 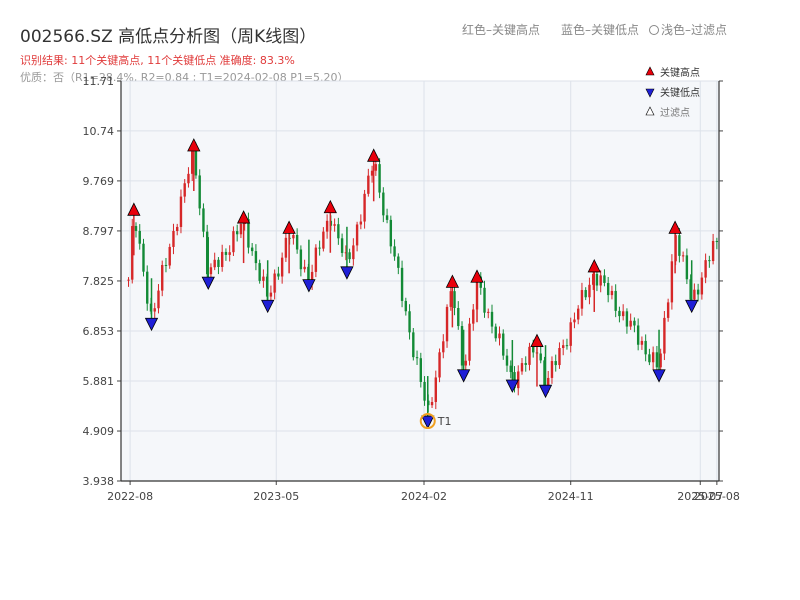 I want to click on legend-filtered-label: 过滤点, so click(x=675, y=112).